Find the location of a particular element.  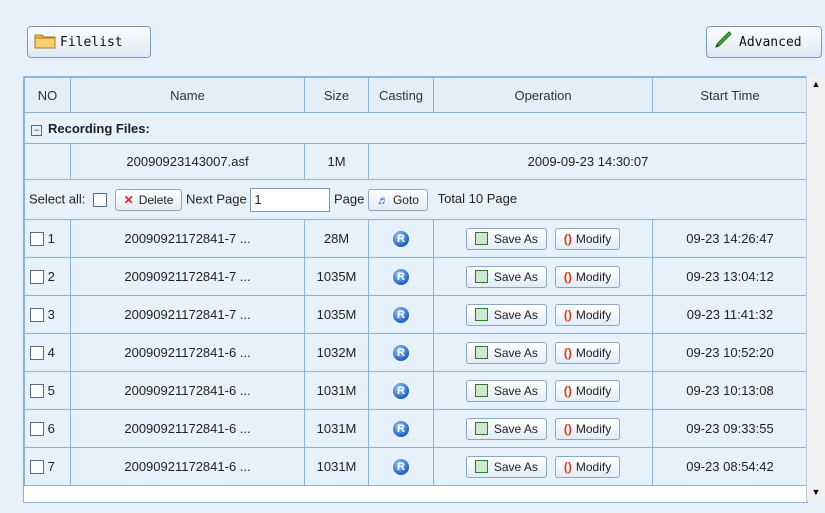

row-start-time: 09-23 09:33:55 is located at coordinates (729, 428).